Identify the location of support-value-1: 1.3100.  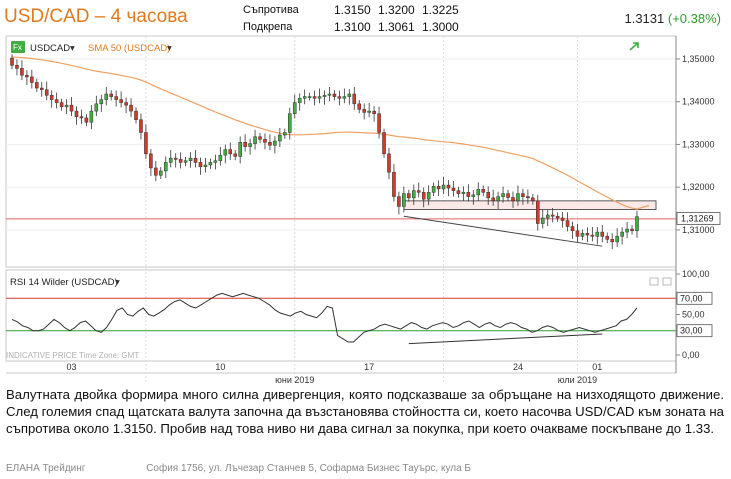
(352, 27).